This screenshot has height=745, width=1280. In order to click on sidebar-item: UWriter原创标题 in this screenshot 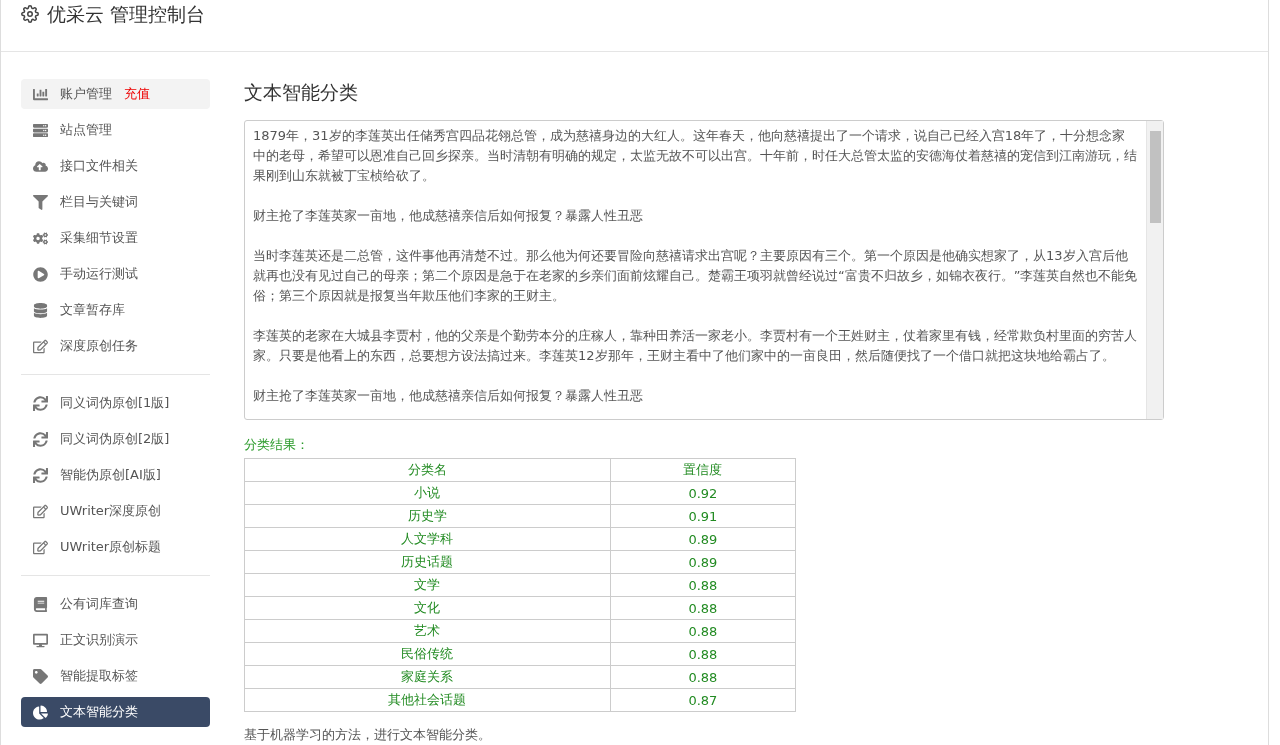, I will do `click(115, 547)`.